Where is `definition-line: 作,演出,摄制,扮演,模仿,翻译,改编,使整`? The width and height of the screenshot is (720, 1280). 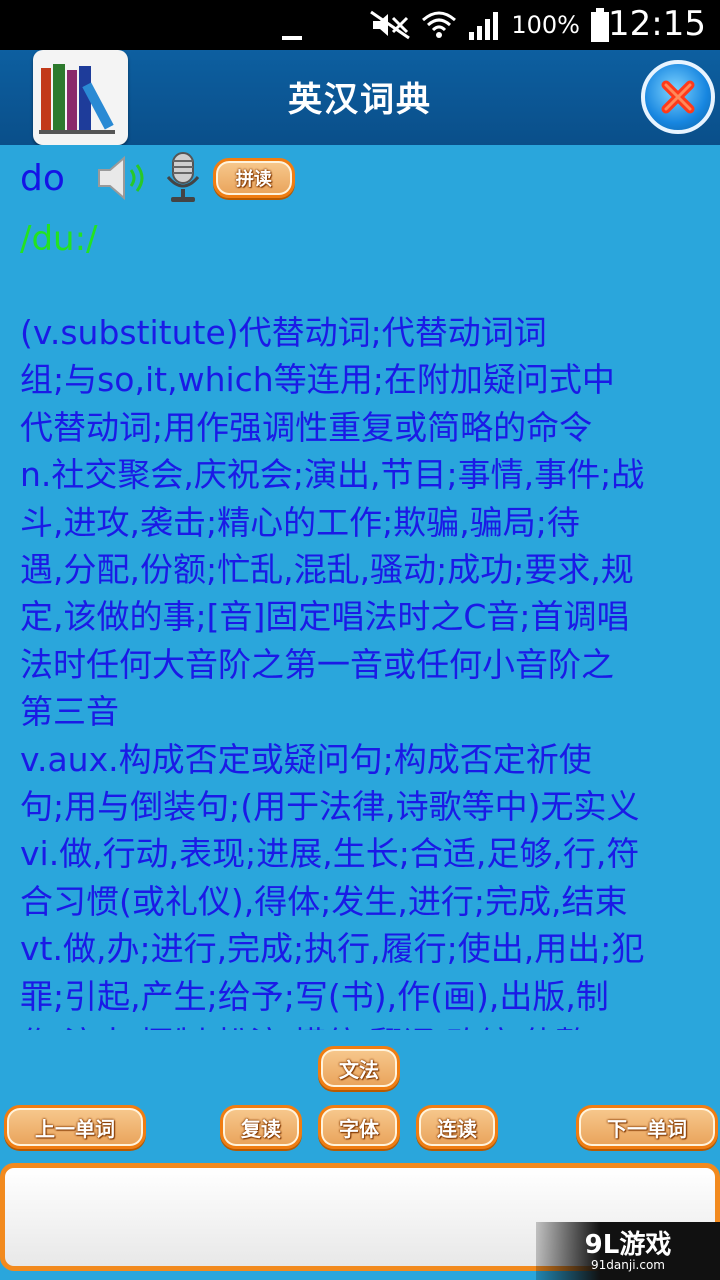
definition-line: 作,演出,摄制,扮演,模仿,翻译,改编,使整 is located at coordinates (370, 1025).